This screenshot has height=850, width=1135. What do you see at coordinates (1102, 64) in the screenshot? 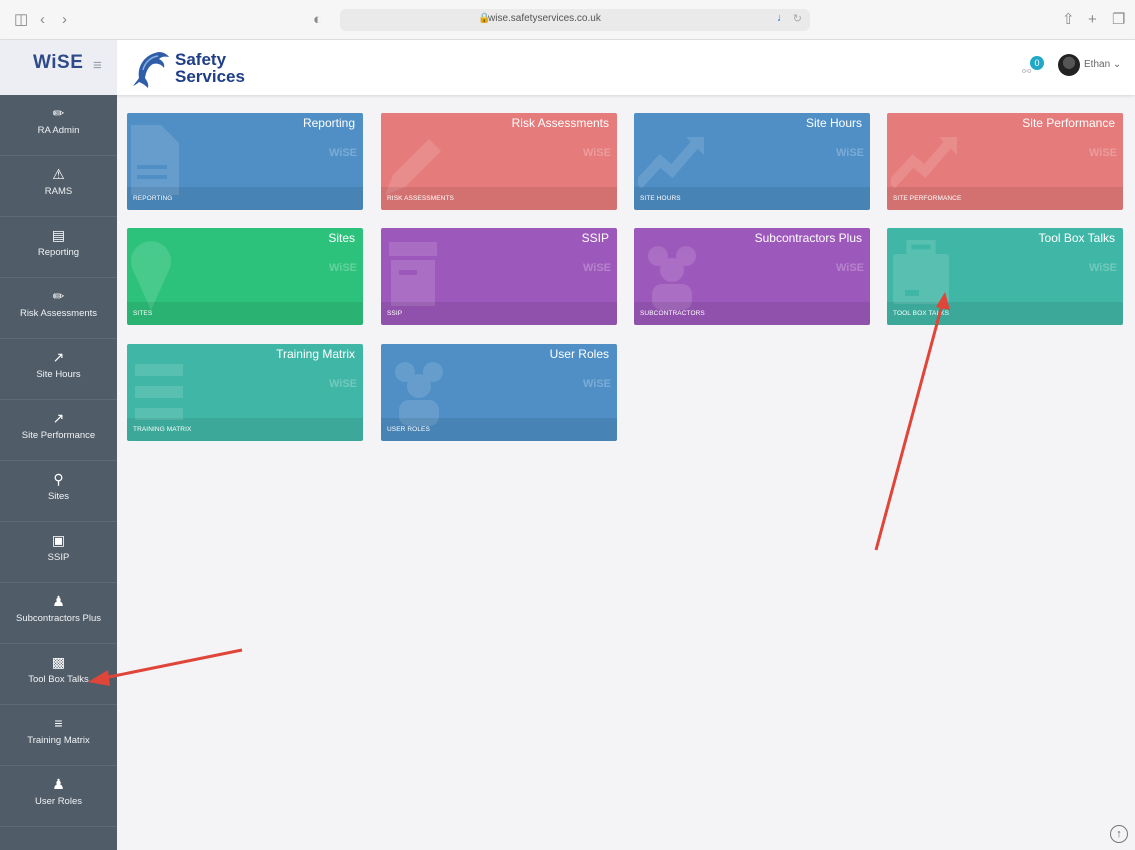
I see `user-menu: Ethan ⌄` at bounding box center [1102, 64].